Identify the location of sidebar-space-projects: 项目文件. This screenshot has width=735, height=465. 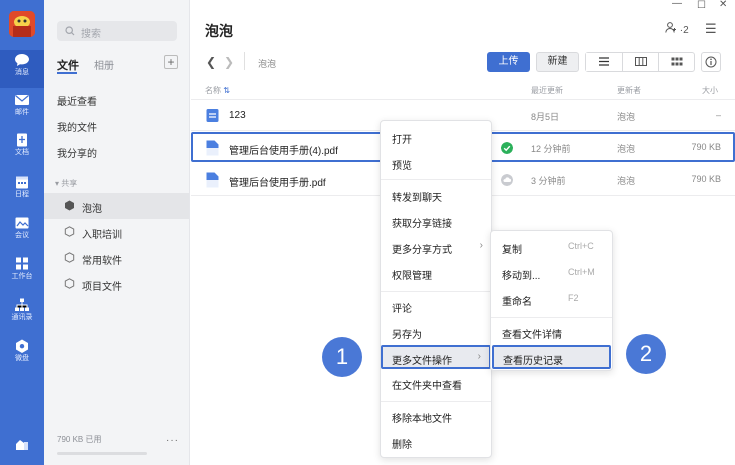
(116, 284).